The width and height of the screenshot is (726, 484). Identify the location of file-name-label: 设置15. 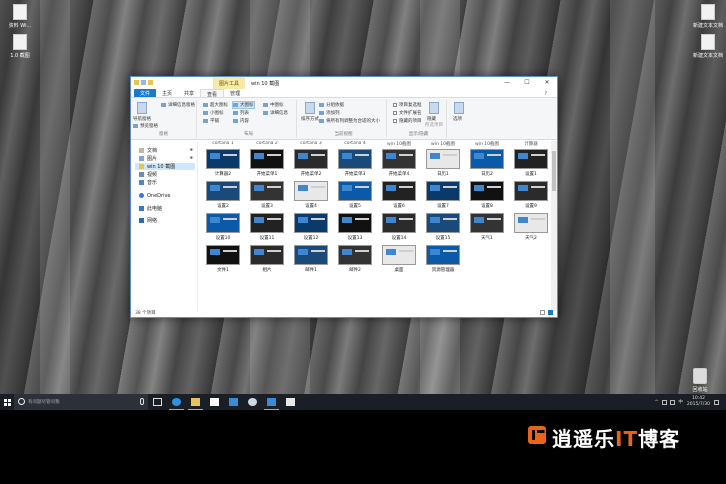
(443, 238).